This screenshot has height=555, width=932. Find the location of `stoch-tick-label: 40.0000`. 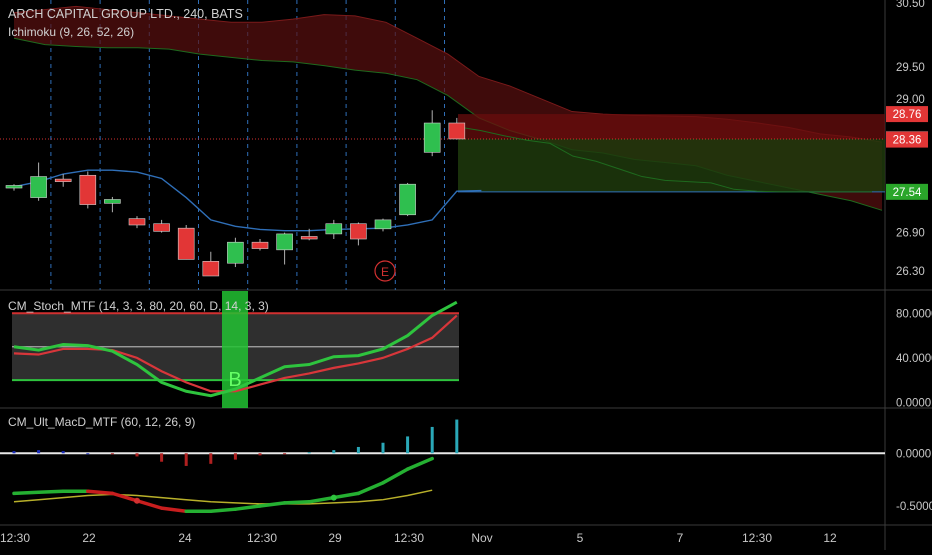

stoch-tick-label: 40.0000 is located at coordinates (914, 359).